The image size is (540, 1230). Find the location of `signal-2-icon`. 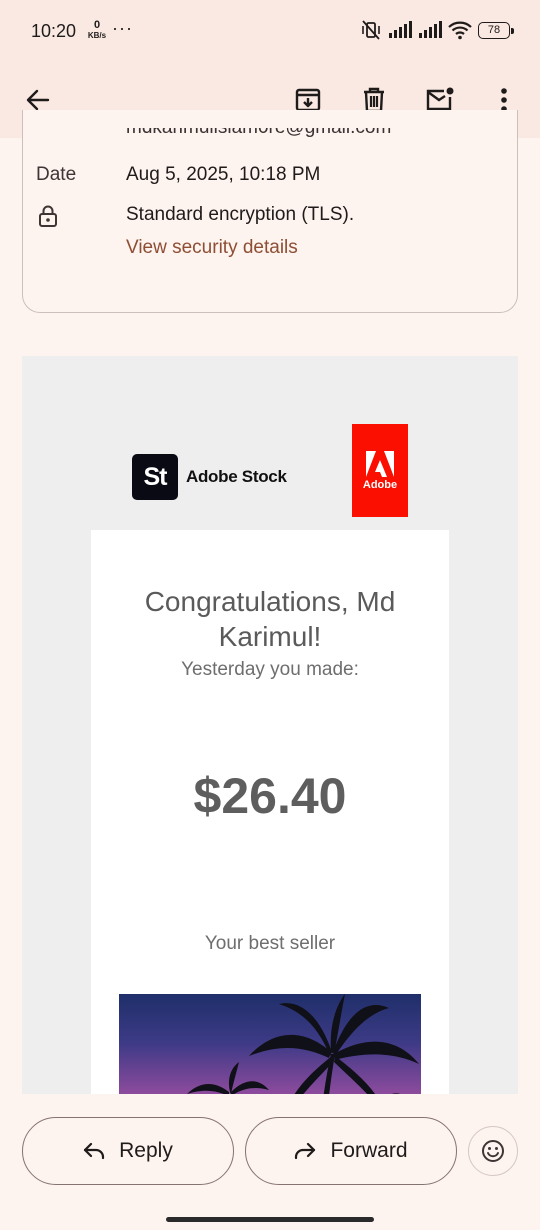

signal-2-icon is located at coordinates (430, 29).